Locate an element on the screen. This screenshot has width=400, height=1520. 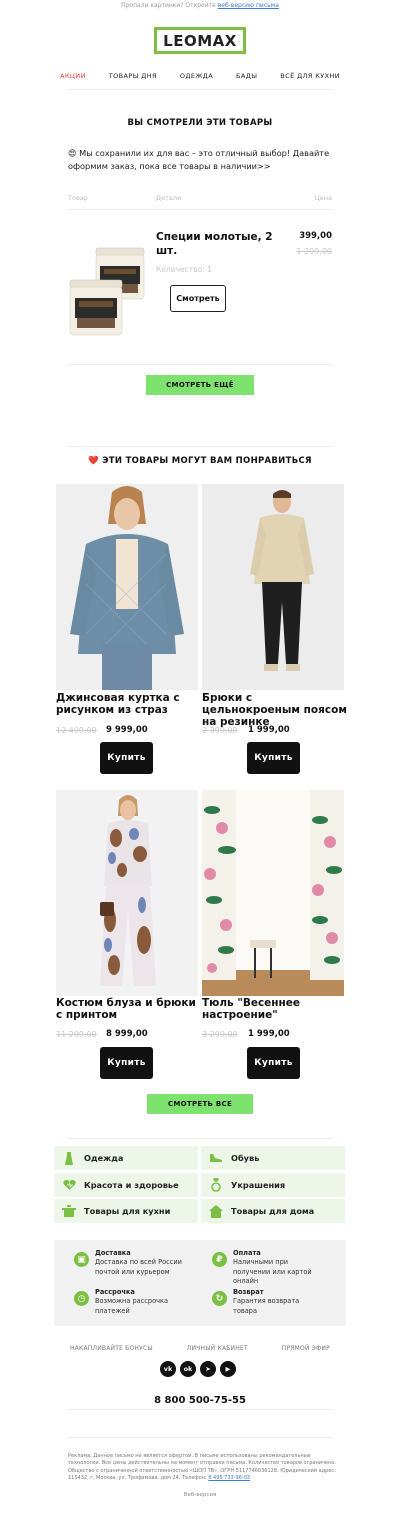
dress-icon is located at coordinates (69, 1158).